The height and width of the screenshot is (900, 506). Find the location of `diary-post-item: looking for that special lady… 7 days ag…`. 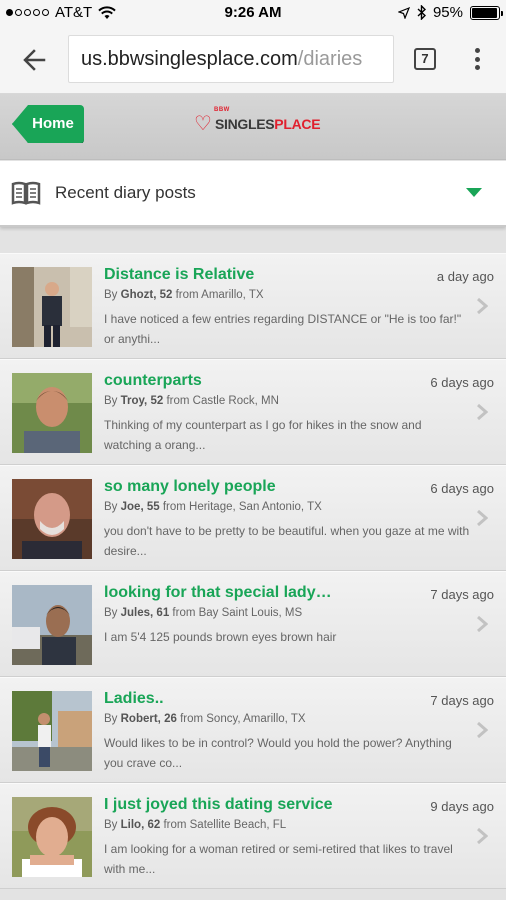

diary-post-item: looking for that special lady… 7 days ag… is located at coordinates (253, 624).